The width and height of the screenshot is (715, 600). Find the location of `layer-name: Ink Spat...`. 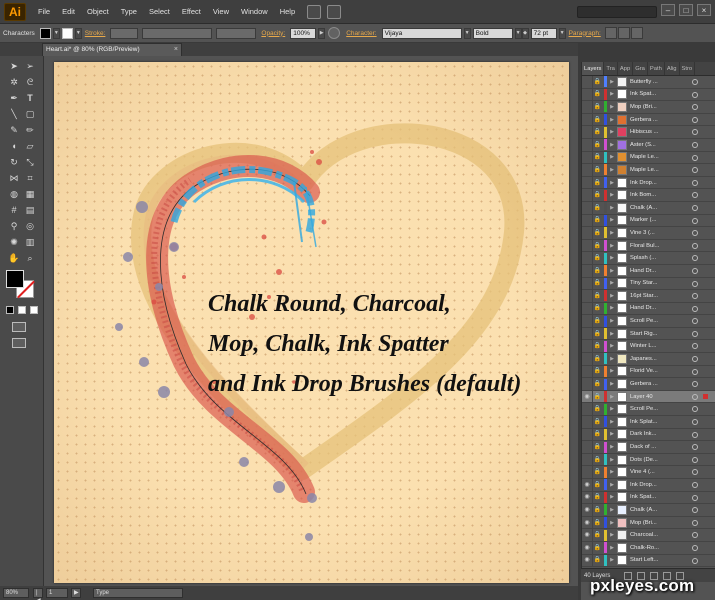

layer-name: Ink Spat... is located at coordinates (655, 94).